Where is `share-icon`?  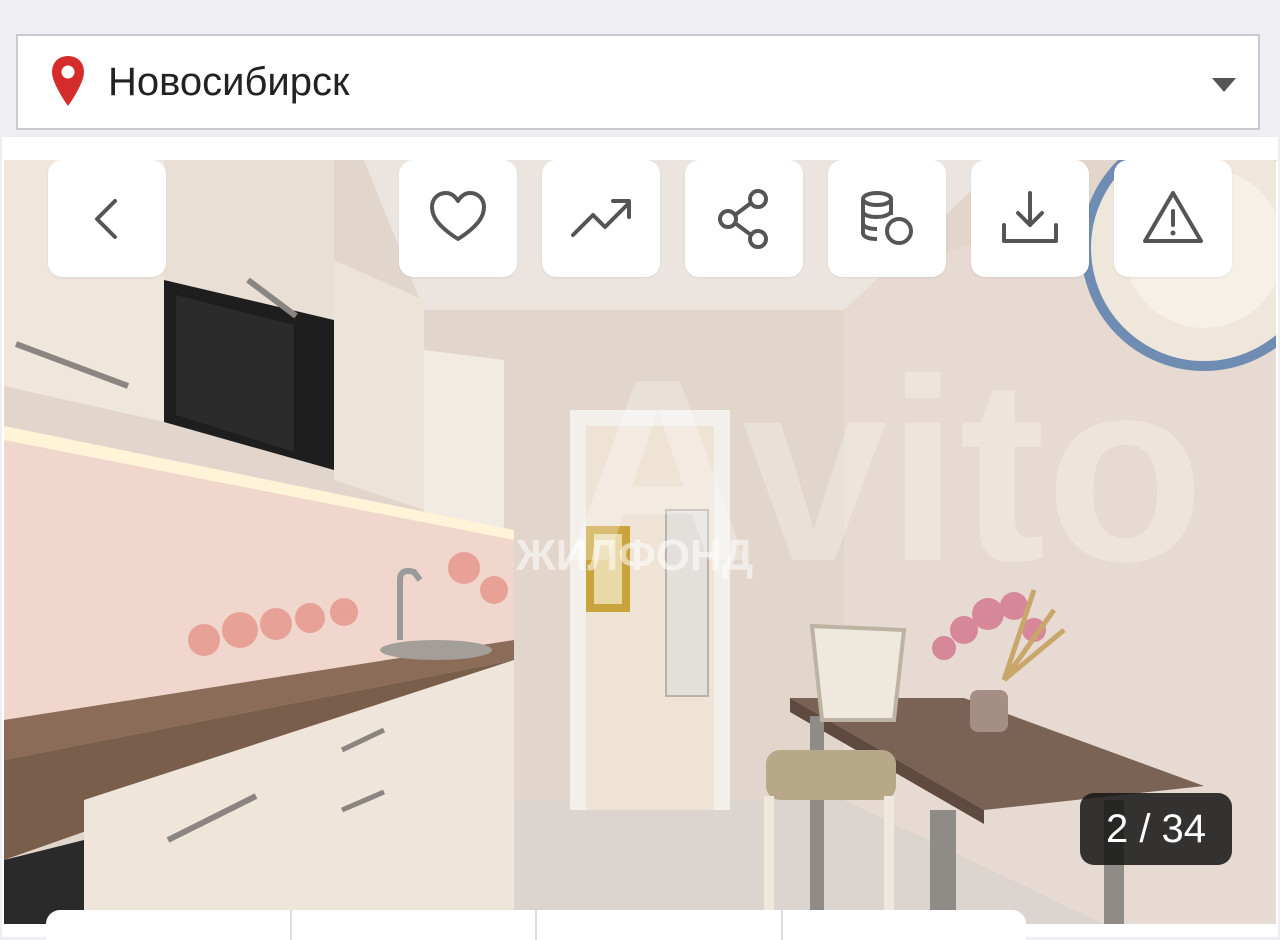
share-icon is located at coordinates (743, 218).